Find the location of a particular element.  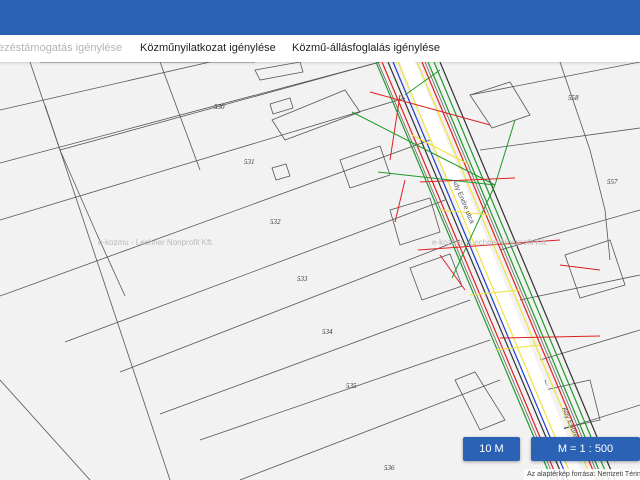

parcel-label: 536 is located at coordinates (389, 468).